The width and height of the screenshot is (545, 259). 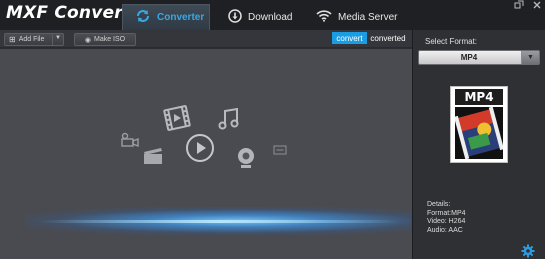 What do you see at coordinates (200, 150) in the screenshot?
I see `play-button-icon` at bounding box center [200, 150].